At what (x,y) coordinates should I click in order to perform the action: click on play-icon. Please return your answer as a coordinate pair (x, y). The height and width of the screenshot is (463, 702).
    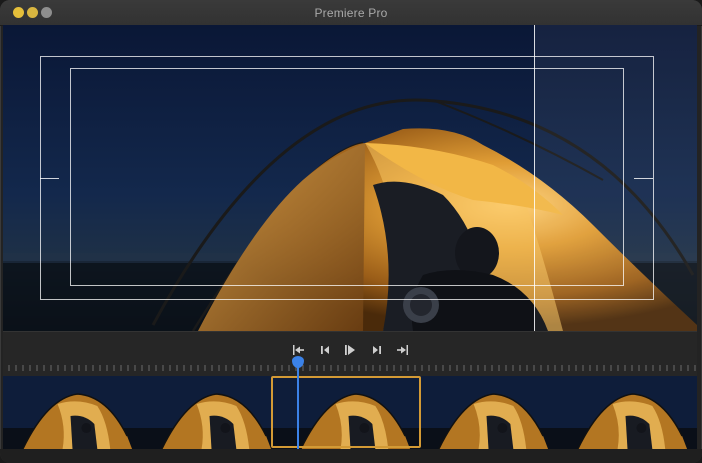
    Looking at the image, I should click on (350, 350).